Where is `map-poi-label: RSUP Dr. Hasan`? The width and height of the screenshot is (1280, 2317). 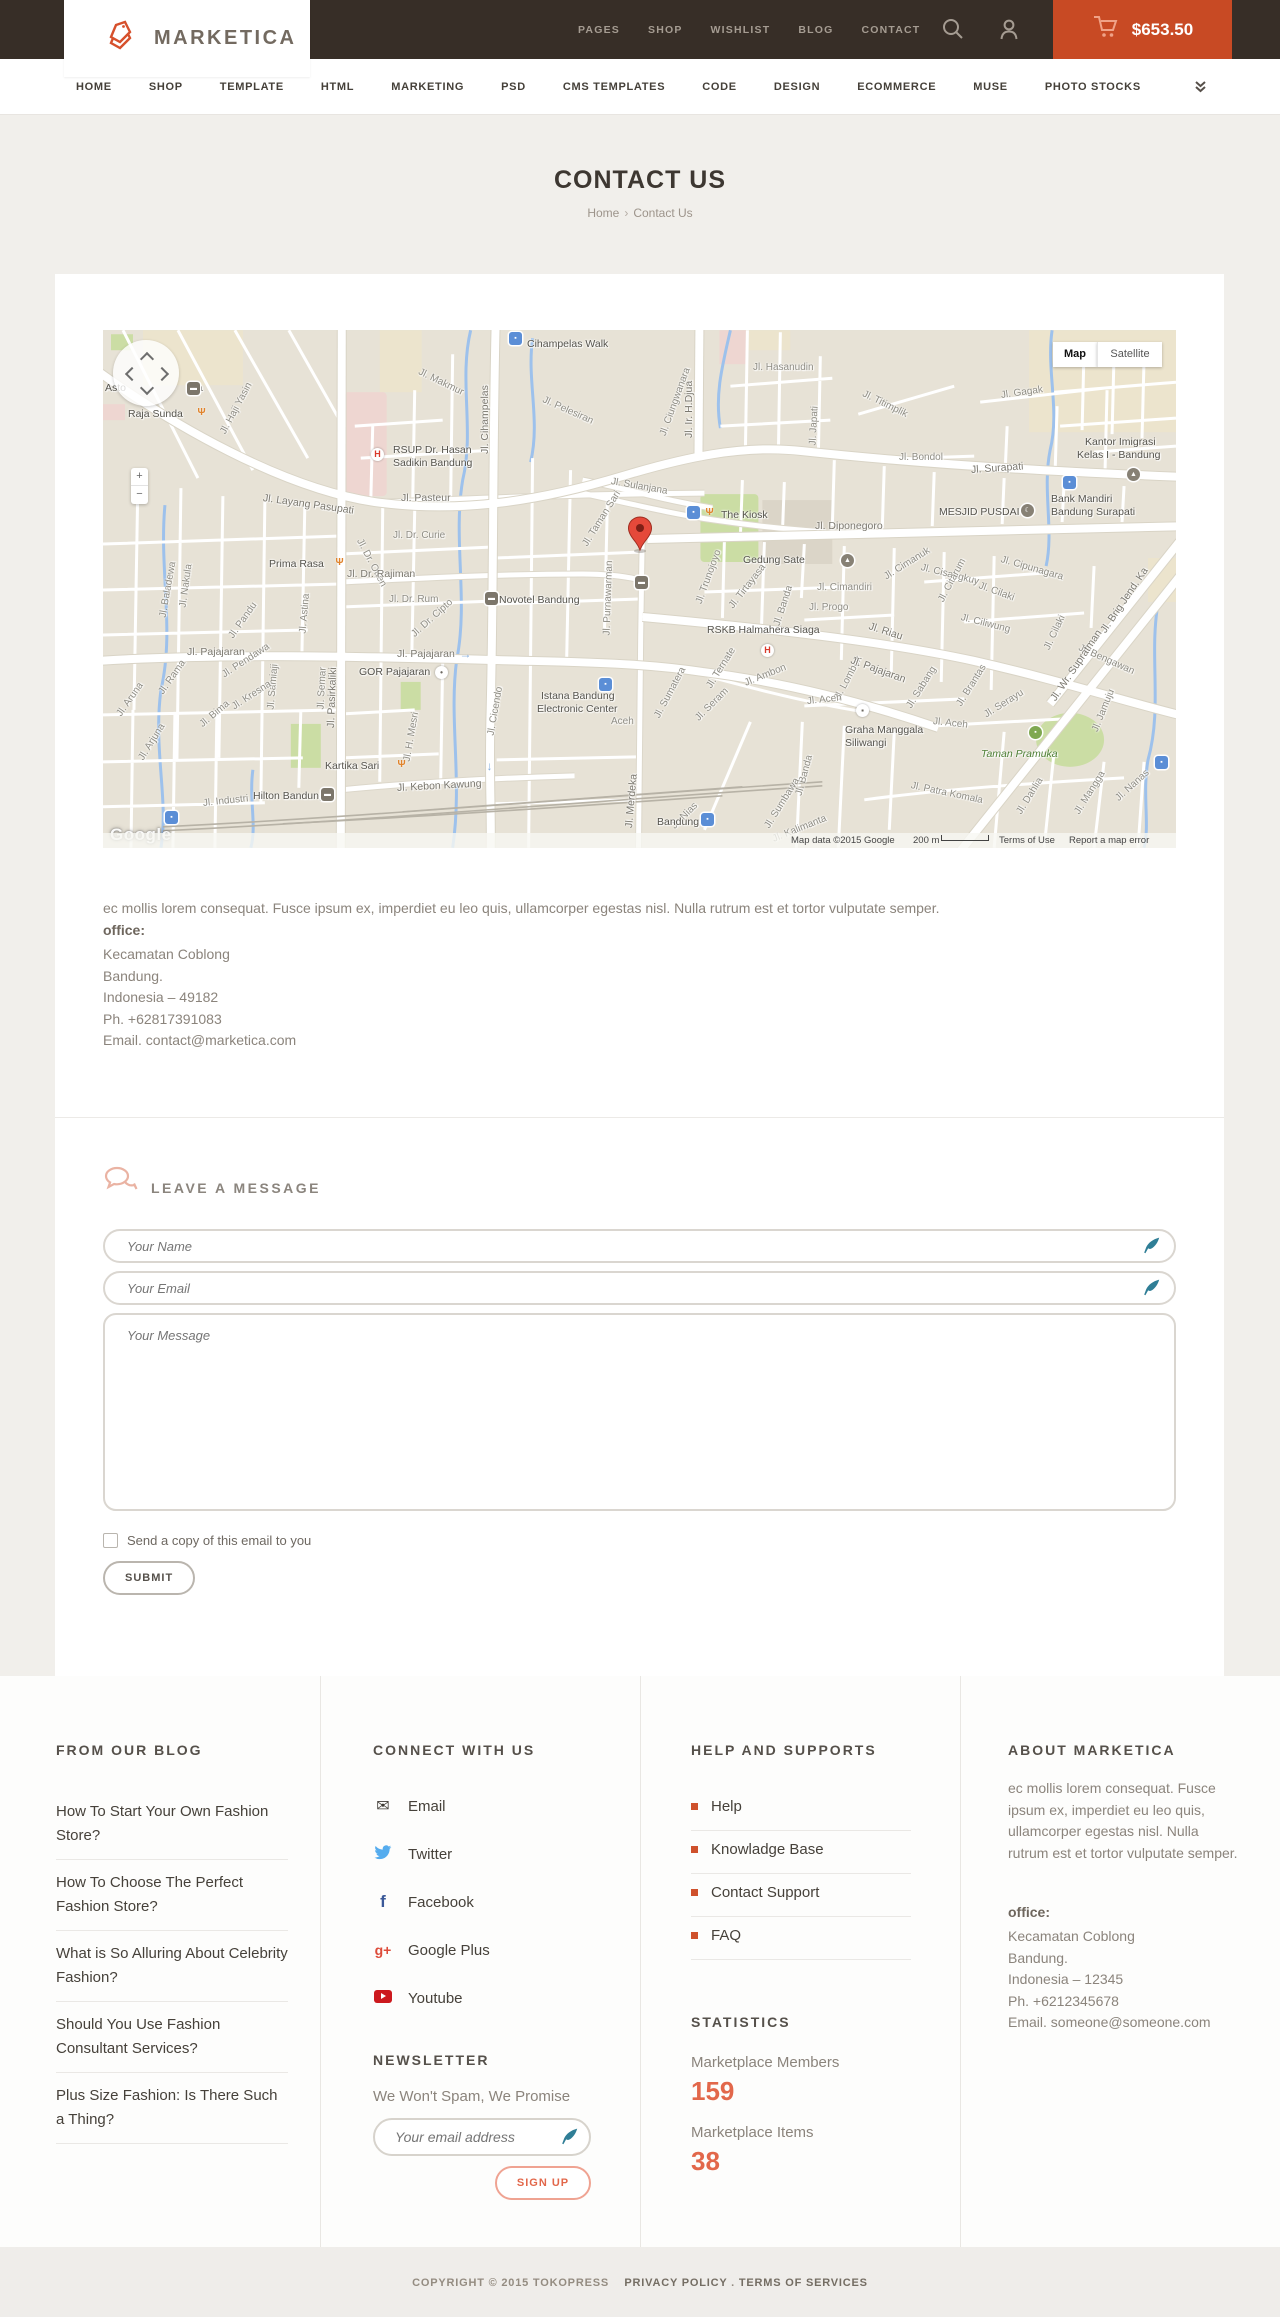
map-poi-label: RSUP Dr. Hasan is located at coordinates (432, 450).